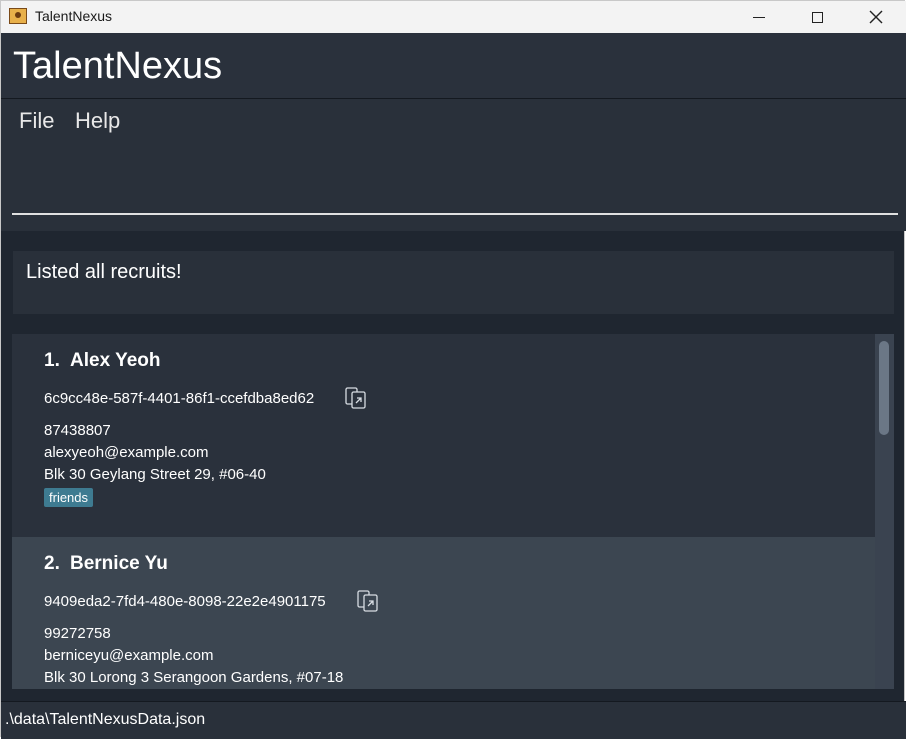  What do you see at coordinates (185, 601) in the screenshot?
I see `recruit-id: 9409eda2-7fd4-480e-8098-22e2e4901175` at bounding box center [185, 601].